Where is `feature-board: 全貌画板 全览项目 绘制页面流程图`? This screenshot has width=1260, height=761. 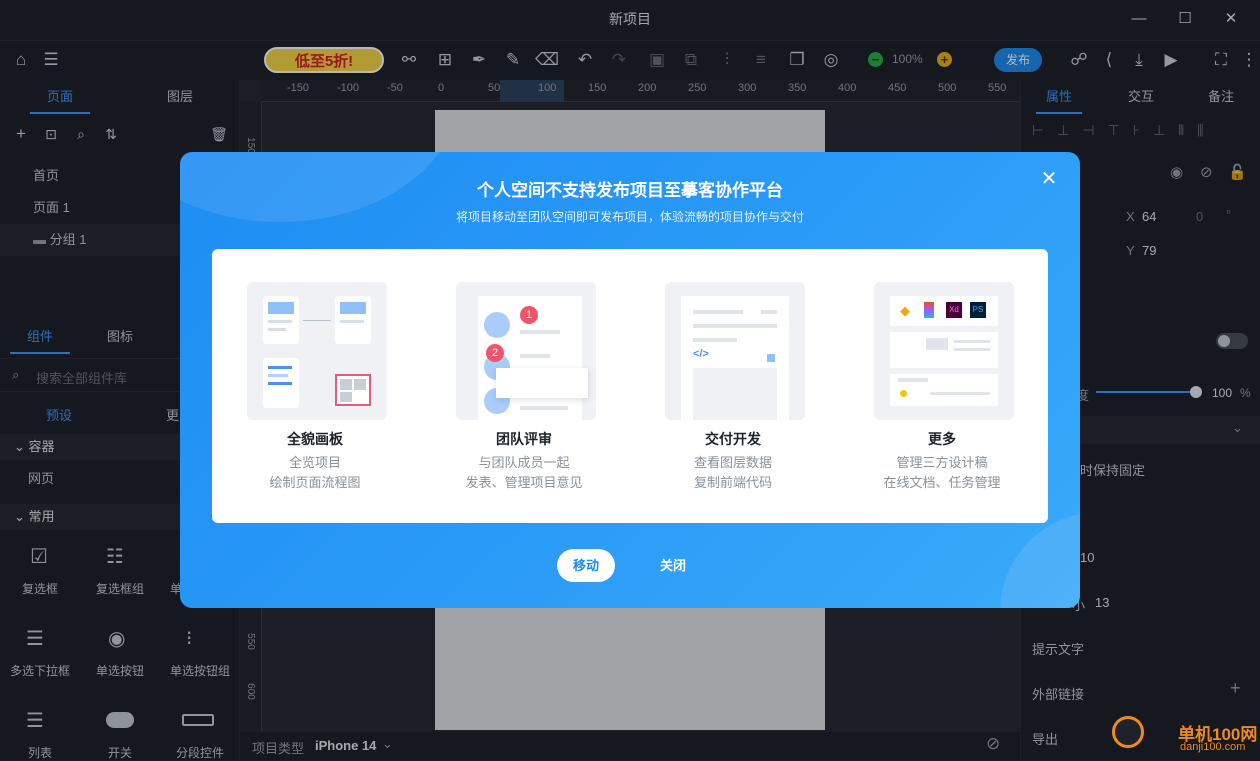
feature-board: 全貌画板 全览项目 绘制页面流程图 is located at coordinates (315, 386).